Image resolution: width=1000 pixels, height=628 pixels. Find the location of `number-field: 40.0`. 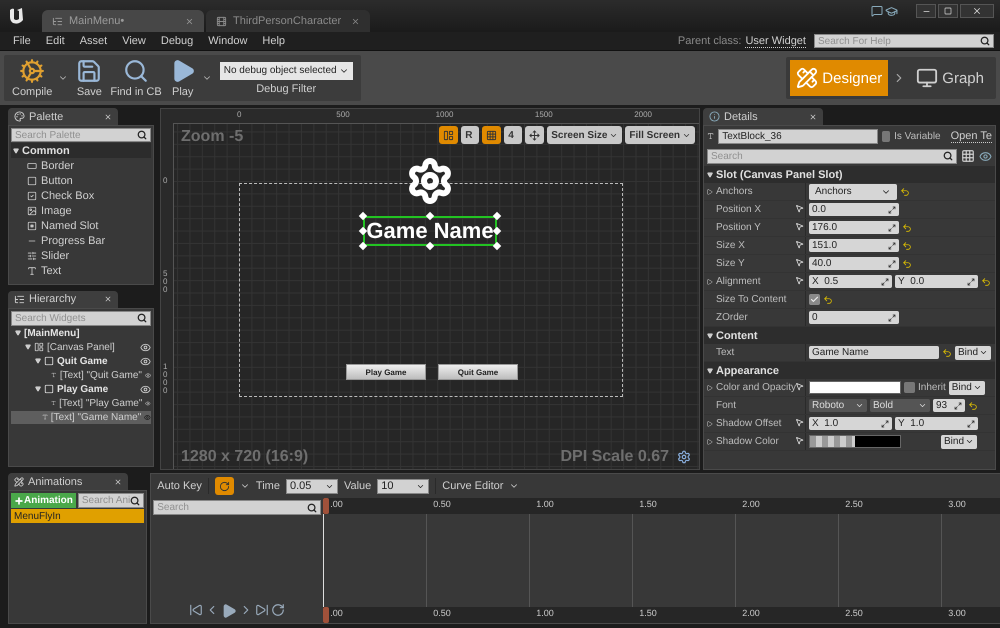

number-field: 40.0 is located at coordinates (854, 263).